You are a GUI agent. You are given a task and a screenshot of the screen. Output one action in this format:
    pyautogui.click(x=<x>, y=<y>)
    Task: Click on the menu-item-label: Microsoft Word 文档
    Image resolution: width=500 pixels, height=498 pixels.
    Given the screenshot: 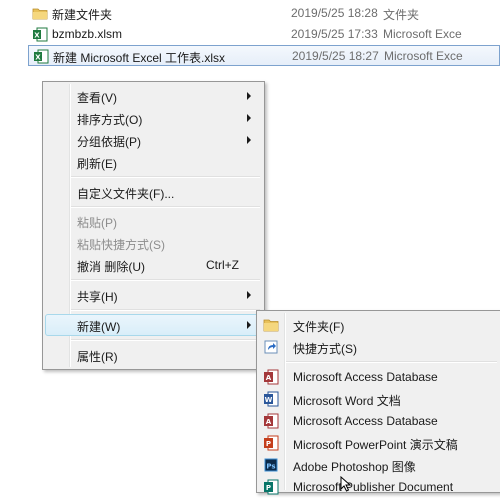 What is the action you would take?
    pyautogui.click(x=347, y=401)
    